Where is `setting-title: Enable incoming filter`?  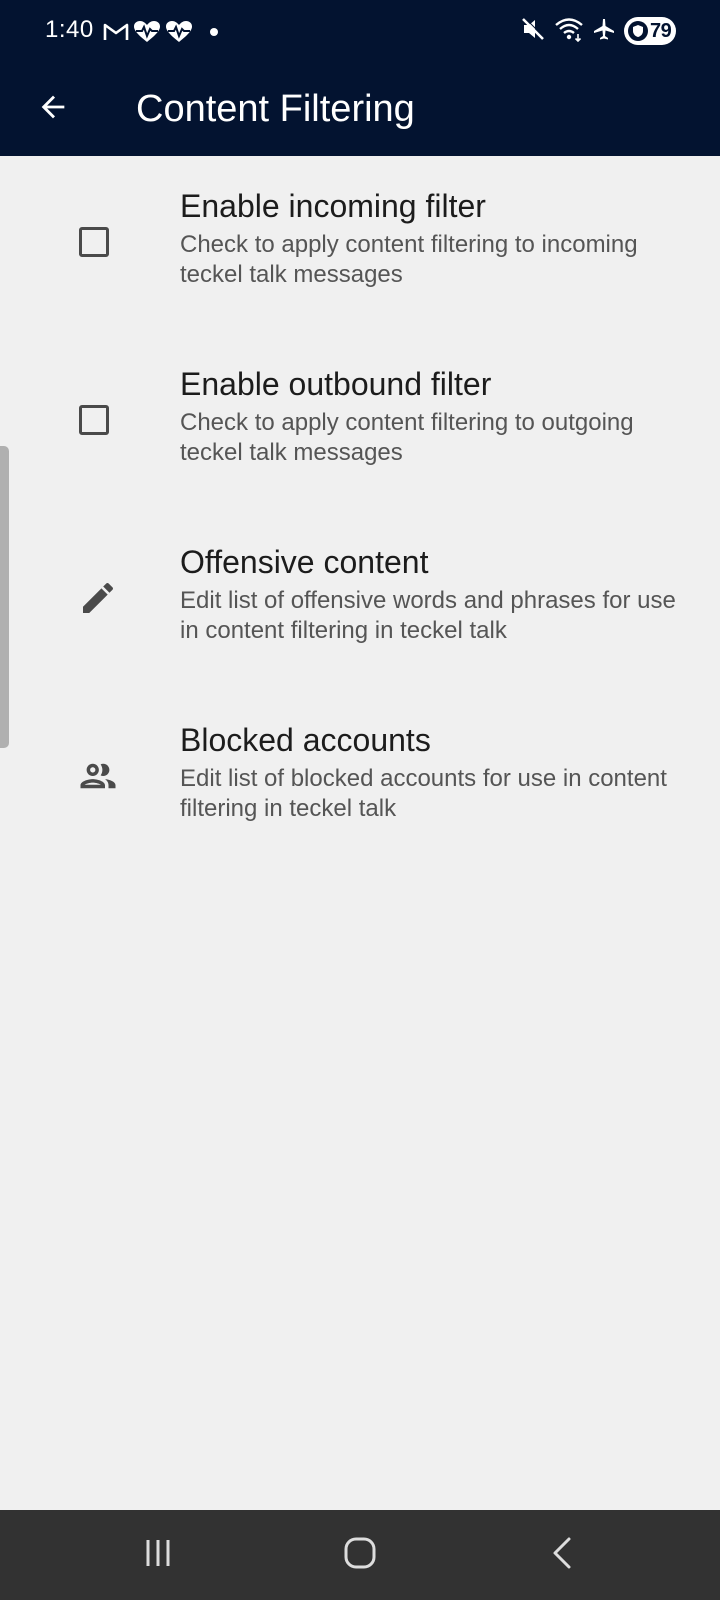
setting-title: Enable incoming filter is located at coordinates (333, 206).